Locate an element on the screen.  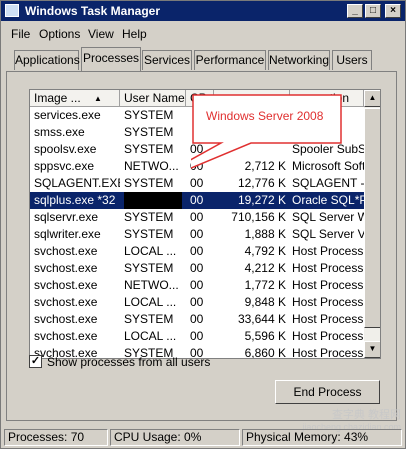
cell-image-name: sqlplus.exe *32 is located at coordinates (75, 200).